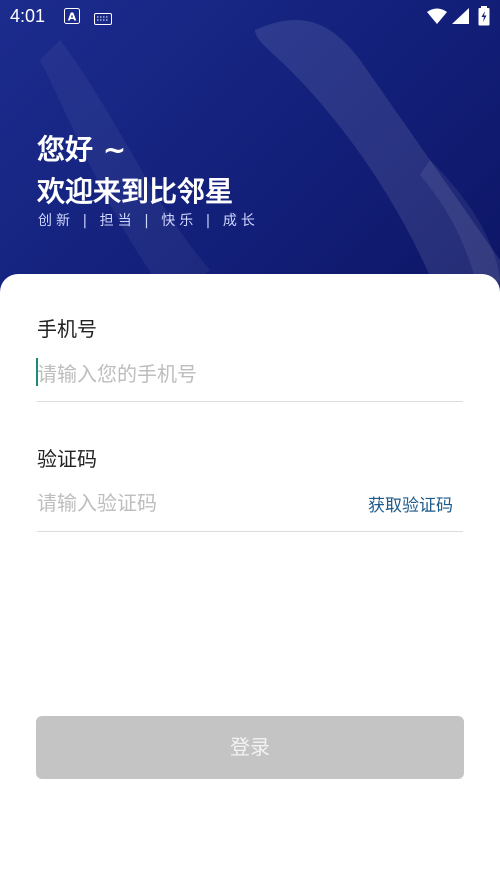 The image size is (500, 888). Describe the element at coordinates (250, 374) in the screenshot. I see `phone-input` at that location.